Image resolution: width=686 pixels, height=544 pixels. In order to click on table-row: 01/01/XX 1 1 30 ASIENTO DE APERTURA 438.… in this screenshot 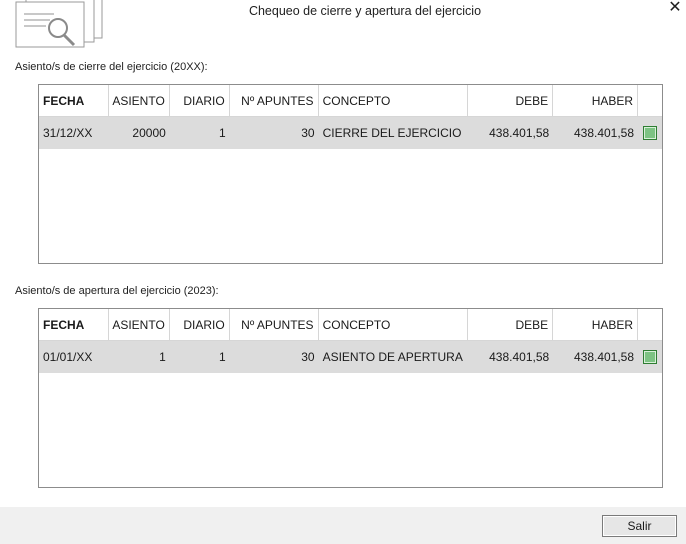, I will do `click(350, 357)`.